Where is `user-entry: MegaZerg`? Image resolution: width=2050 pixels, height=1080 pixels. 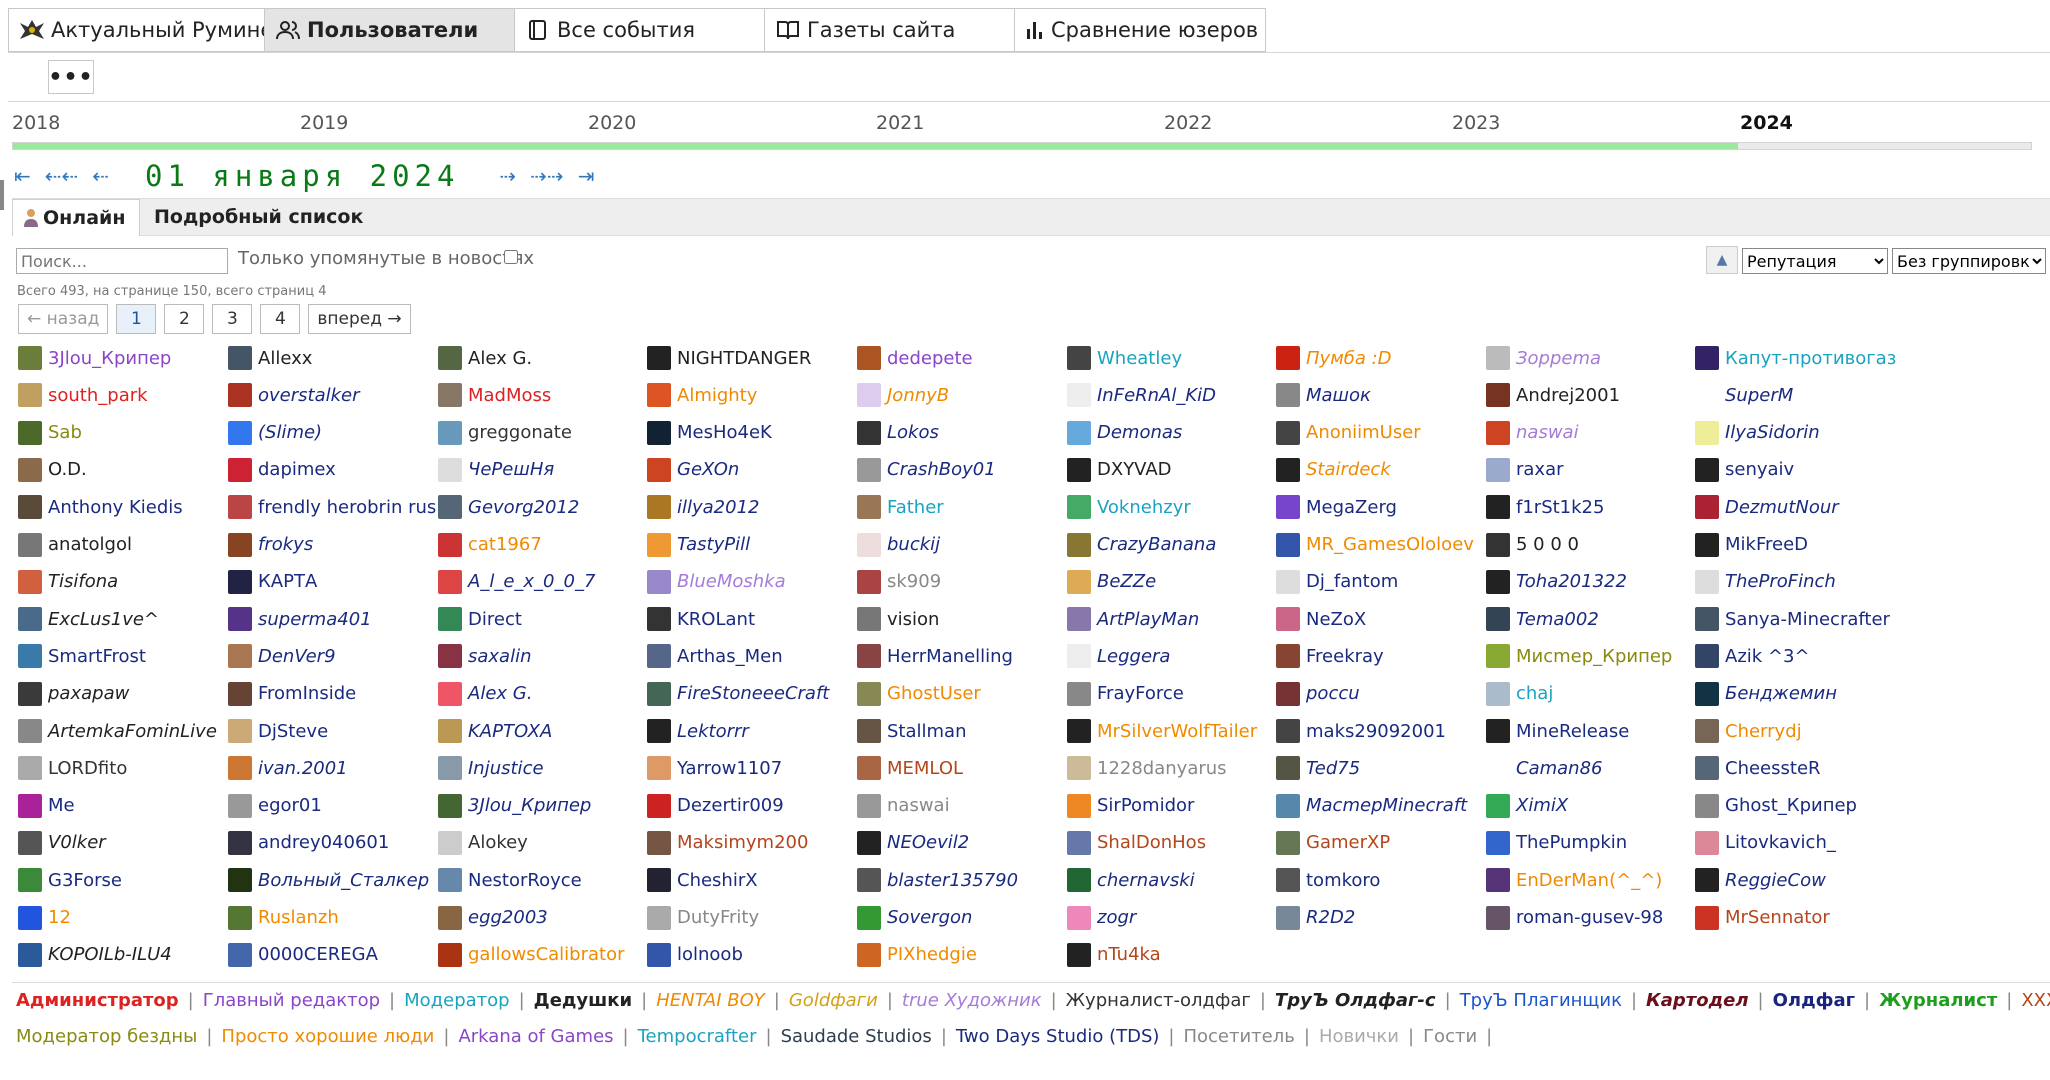
user-entry: MegaZerg is located at coordinates (1336, 507).